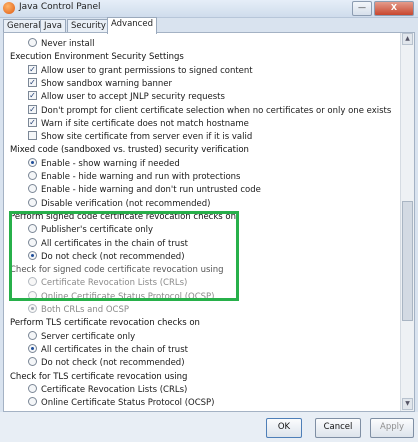 This screenshot has width=418, height=442. I want to click on radio-option: Enable - show warning if needed, so click(104, 164).